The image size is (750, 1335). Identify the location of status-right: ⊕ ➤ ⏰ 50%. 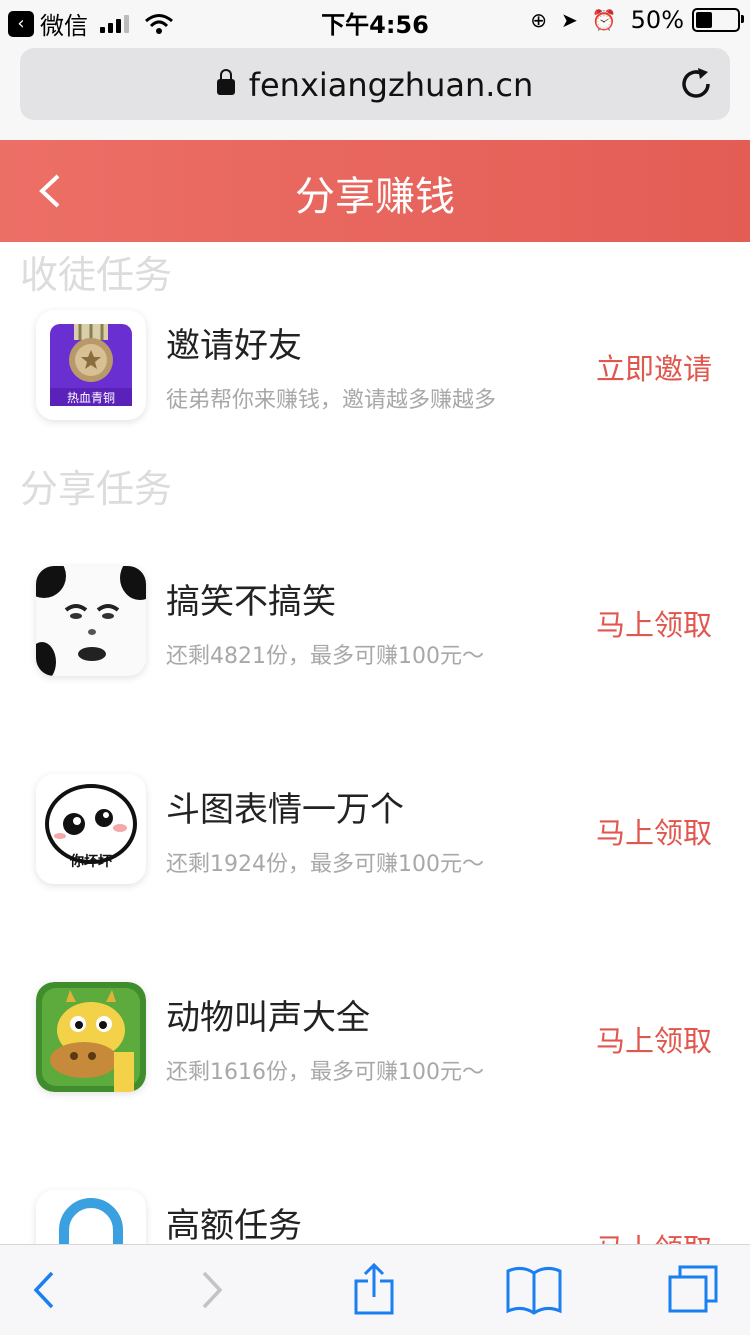
(637, 20).